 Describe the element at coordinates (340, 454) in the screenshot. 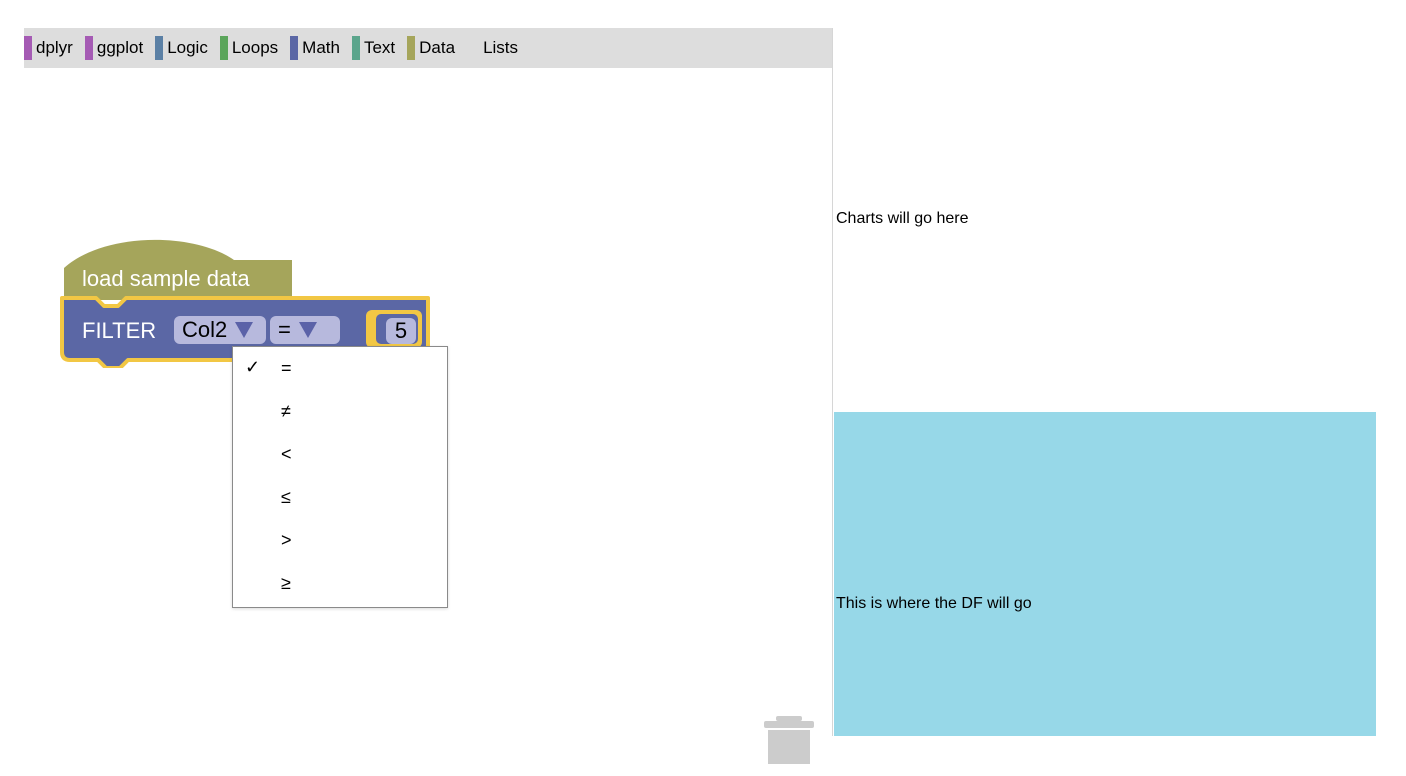

I see `operator-option-lt: <` at that location.